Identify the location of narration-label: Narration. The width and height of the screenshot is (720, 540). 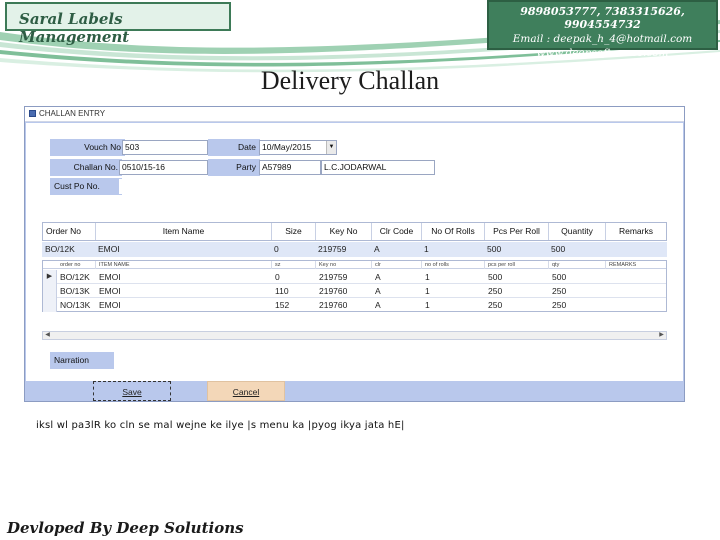
(82, 360).